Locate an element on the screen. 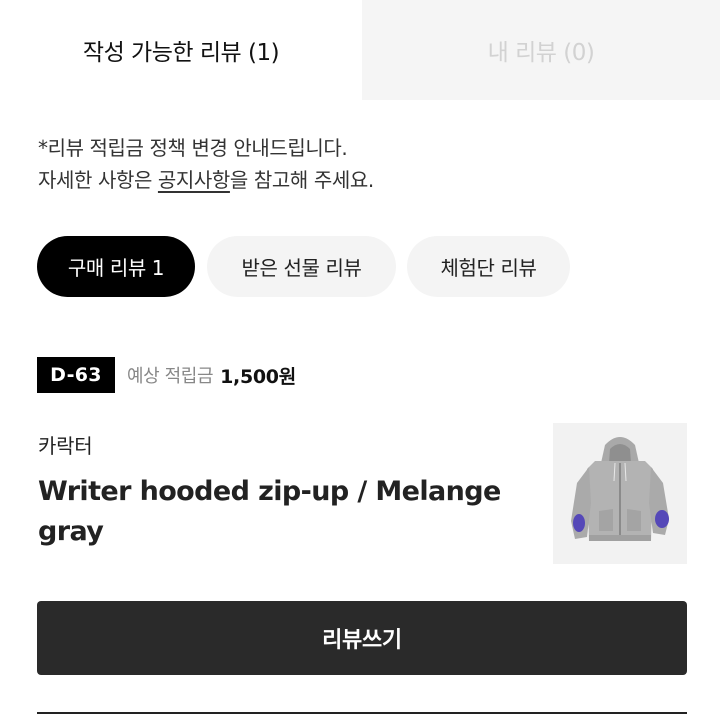 This screenshot has height=720, width=720. chip-purchase-review: 구매 리뷰 1 is located at coordinates (116, 266).